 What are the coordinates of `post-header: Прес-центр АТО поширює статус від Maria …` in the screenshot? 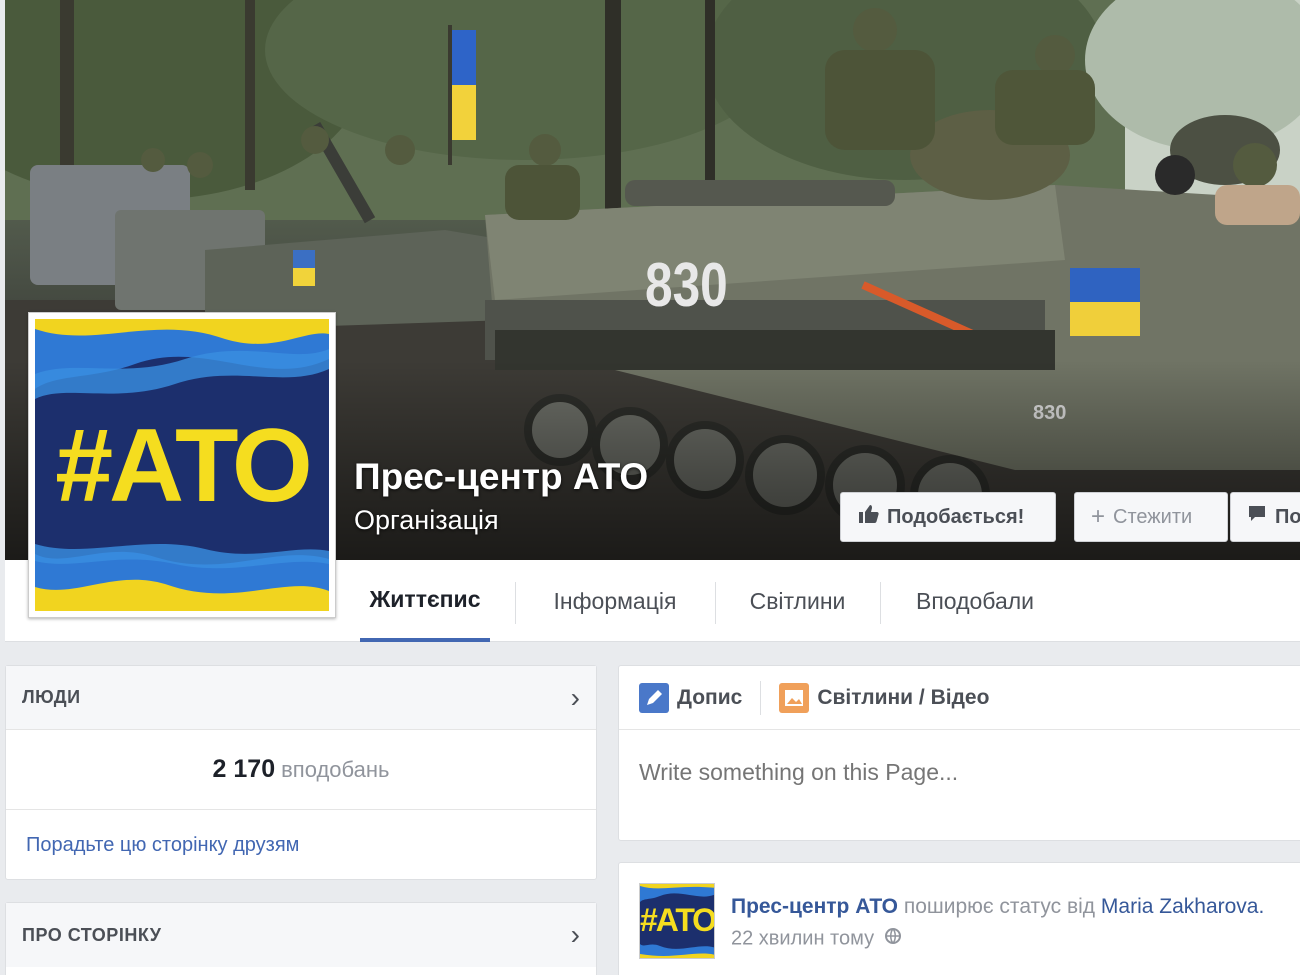 It's located at (997, 907).